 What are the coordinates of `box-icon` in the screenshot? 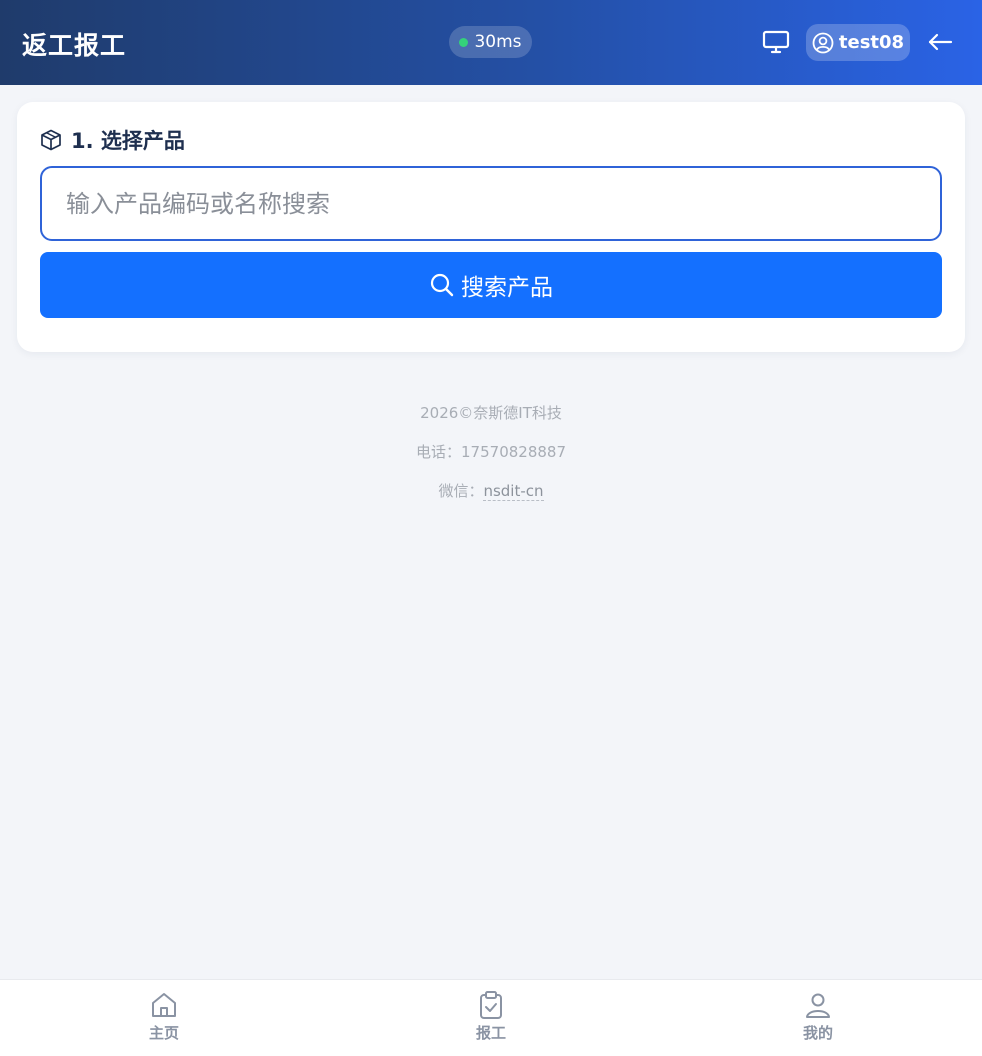 It's located at (51, 140).